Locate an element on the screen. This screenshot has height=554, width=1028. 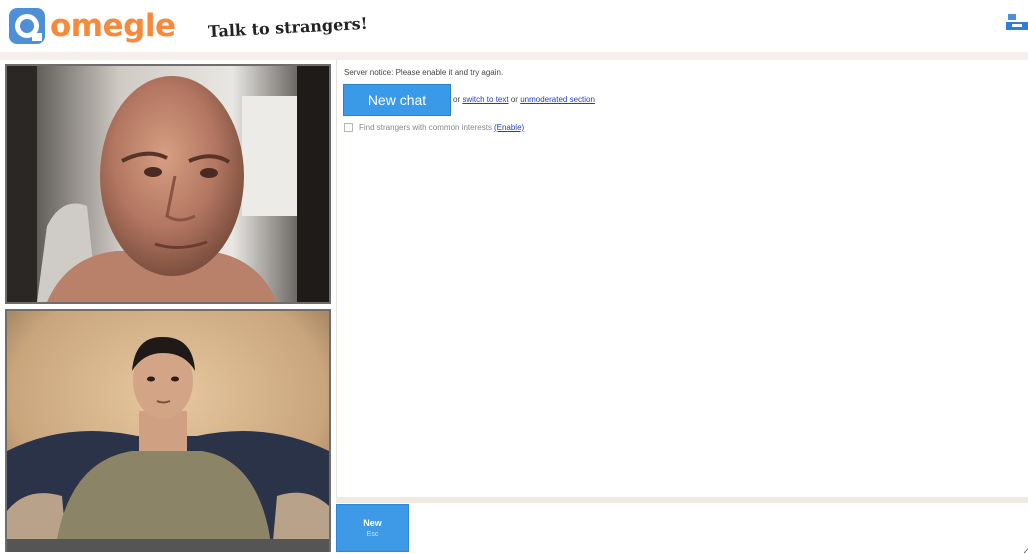
alternative-options: or switch to text or unmoderated section is located at coordinates (524, 99).